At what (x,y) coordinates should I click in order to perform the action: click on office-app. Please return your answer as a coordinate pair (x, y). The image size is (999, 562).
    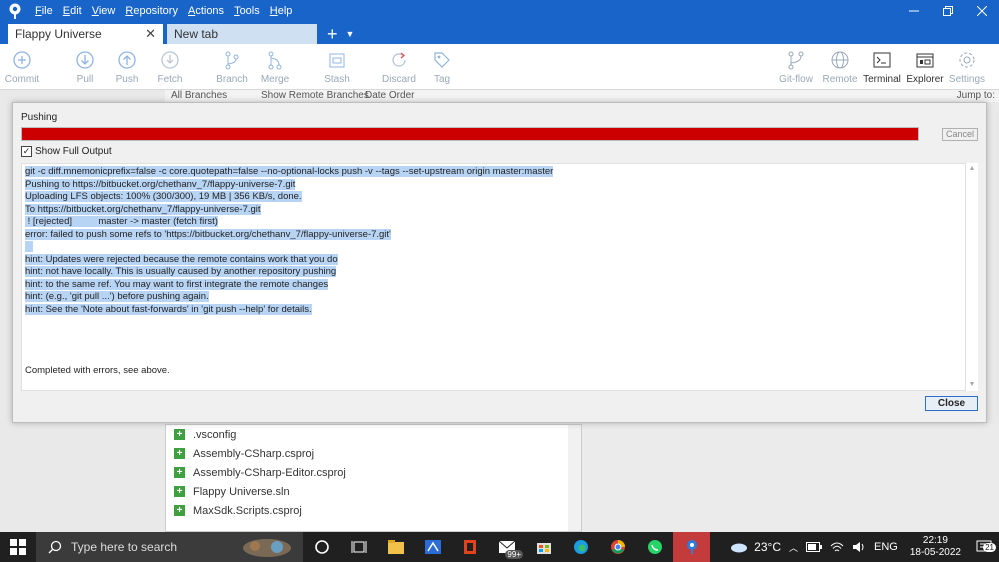
    Looking at the image, I should click on (469, 547).